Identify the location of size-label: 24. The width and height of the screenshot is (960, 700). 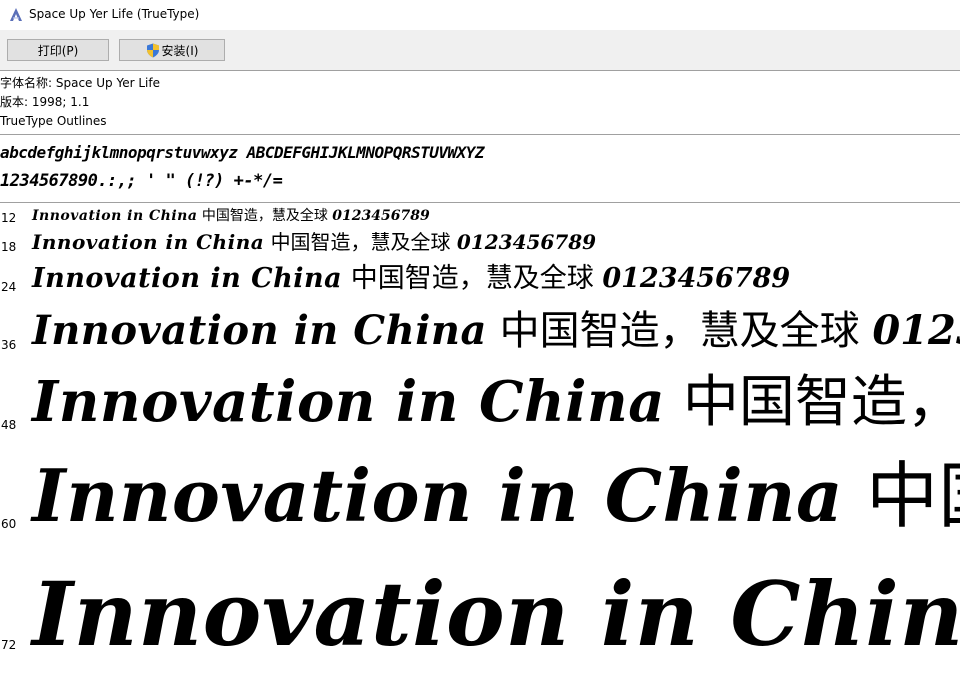
(9, 287).